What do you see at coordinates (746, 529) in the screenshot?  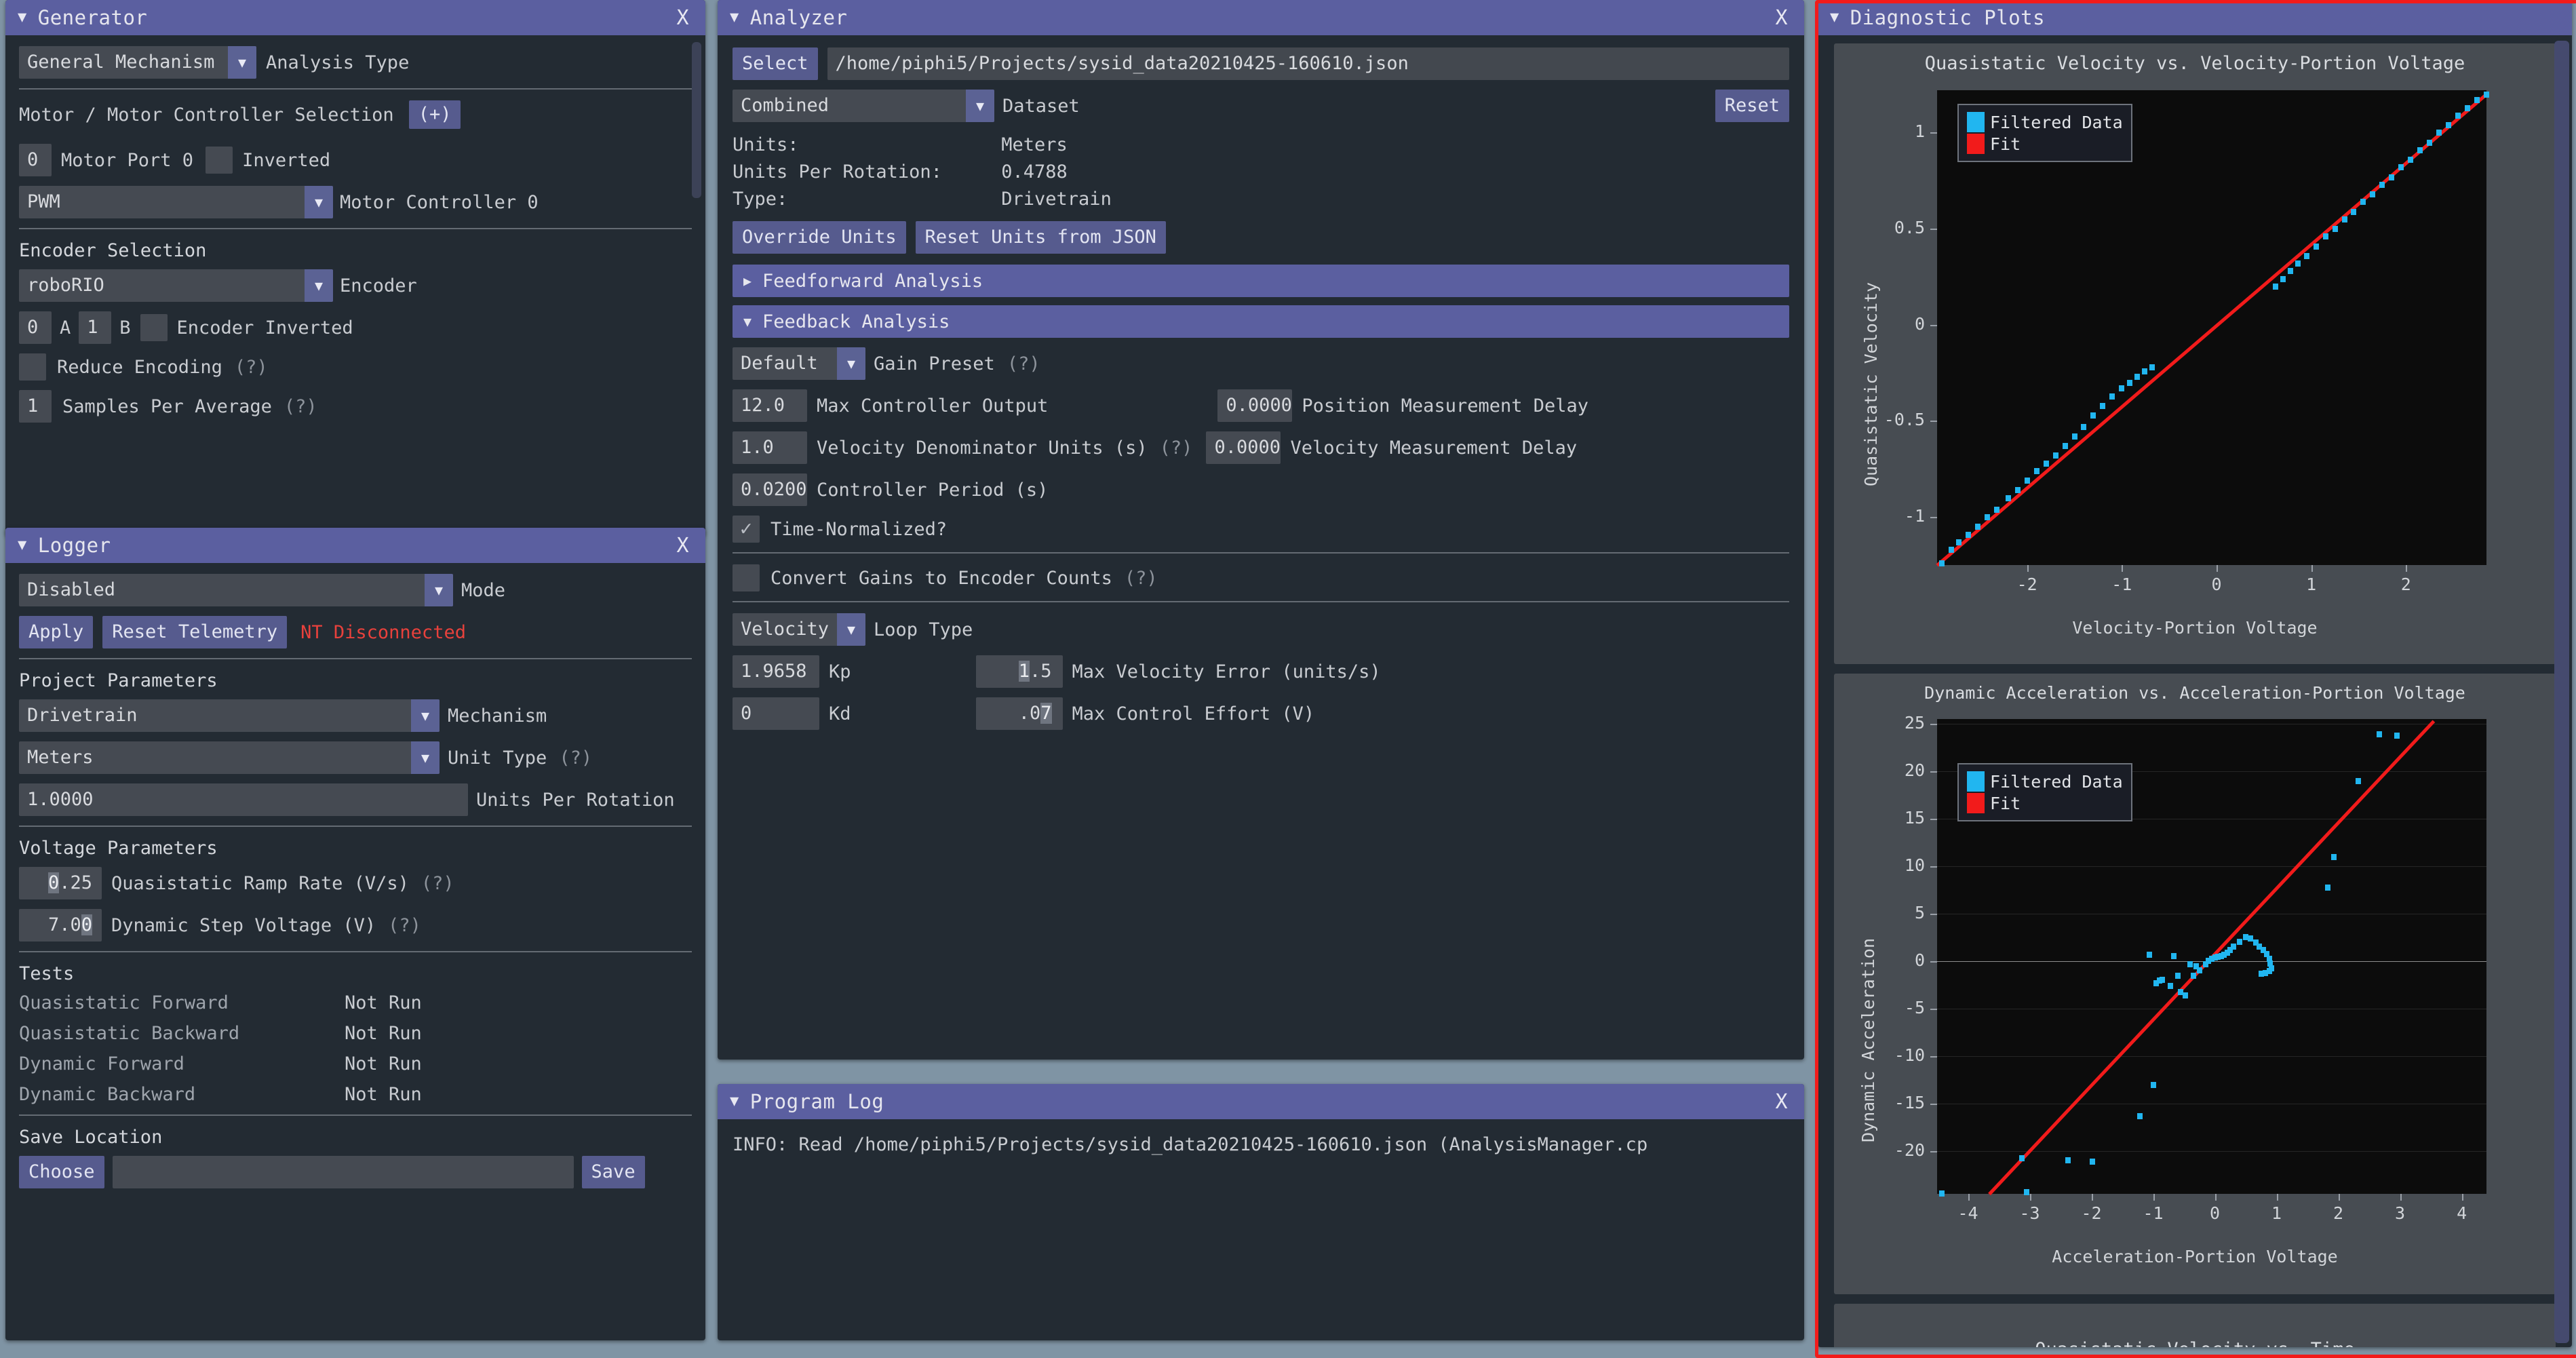 I see `time-normalized-checkbox: ✓` at bounding box center [746, 529].